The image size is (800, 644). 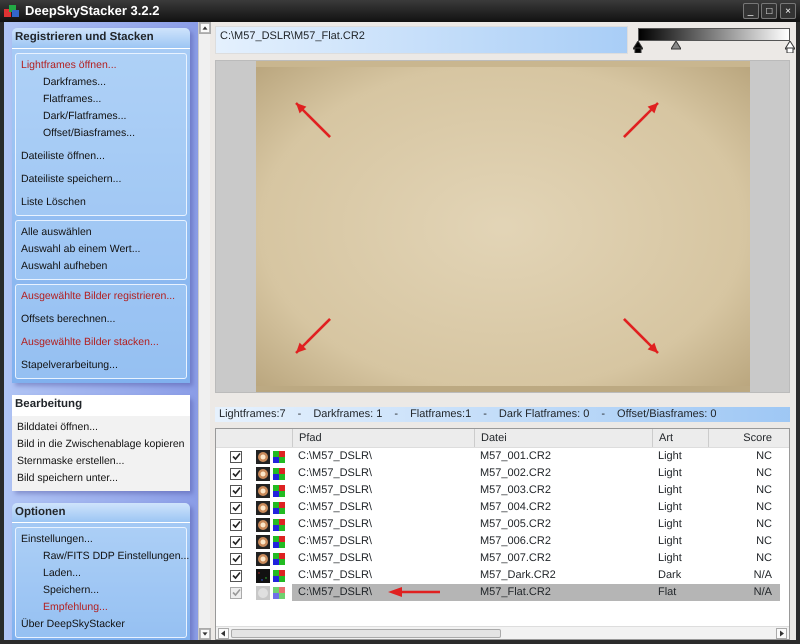 I want to click on frame-count: Darkframes: 1, so click(x=347, y=415).